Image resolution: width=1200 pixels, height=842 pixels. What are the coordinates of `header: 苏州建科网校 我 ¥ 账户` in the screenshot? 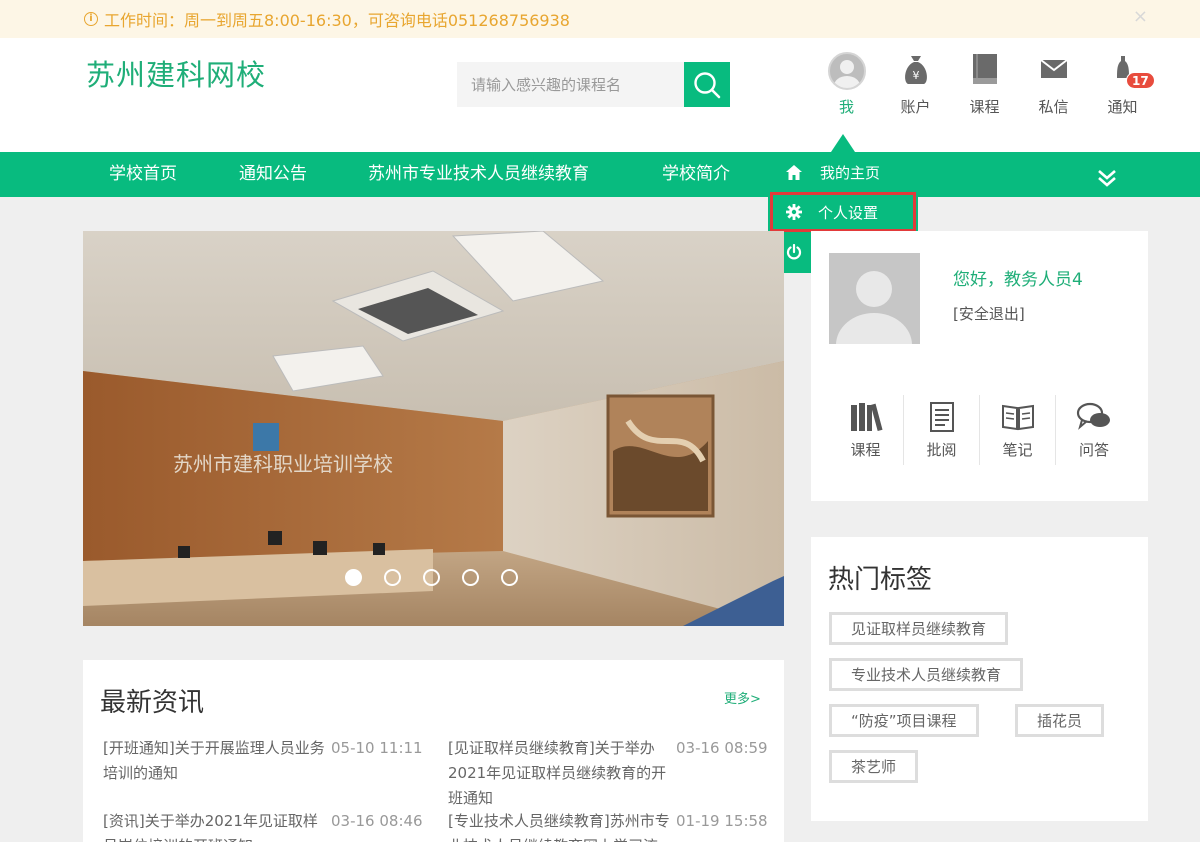 It's located at (600, 95).